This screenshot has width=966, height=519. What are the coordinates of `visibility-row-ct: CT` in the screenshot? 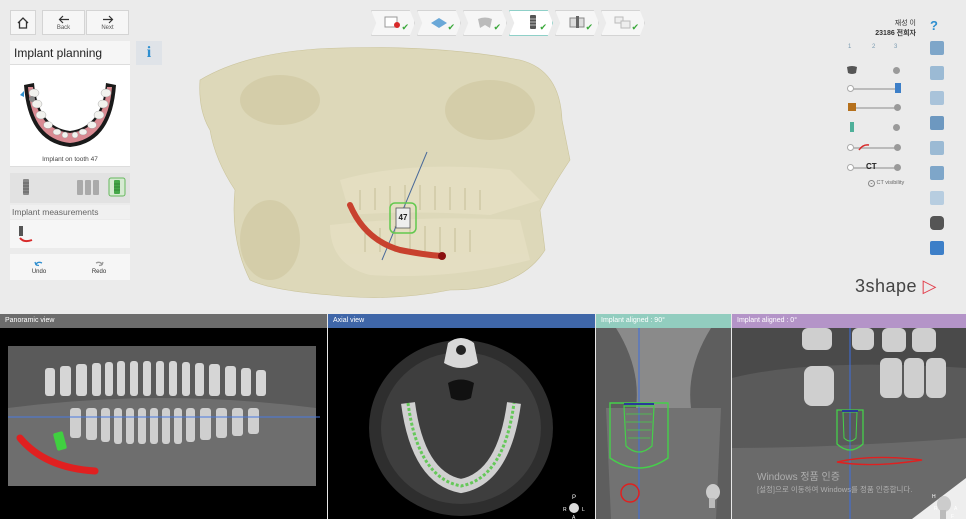 It's located at (875, 168).